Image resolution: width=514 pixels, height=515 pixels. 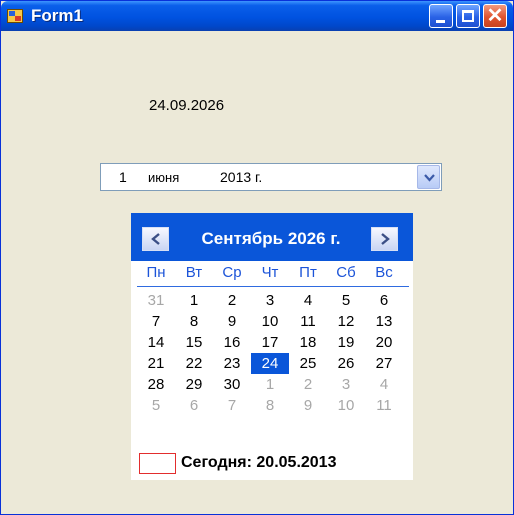 What do you see at coordinates (346, 321) in the screenshot?
I see `calendar-day: 12` at bounding box center [346, 321].